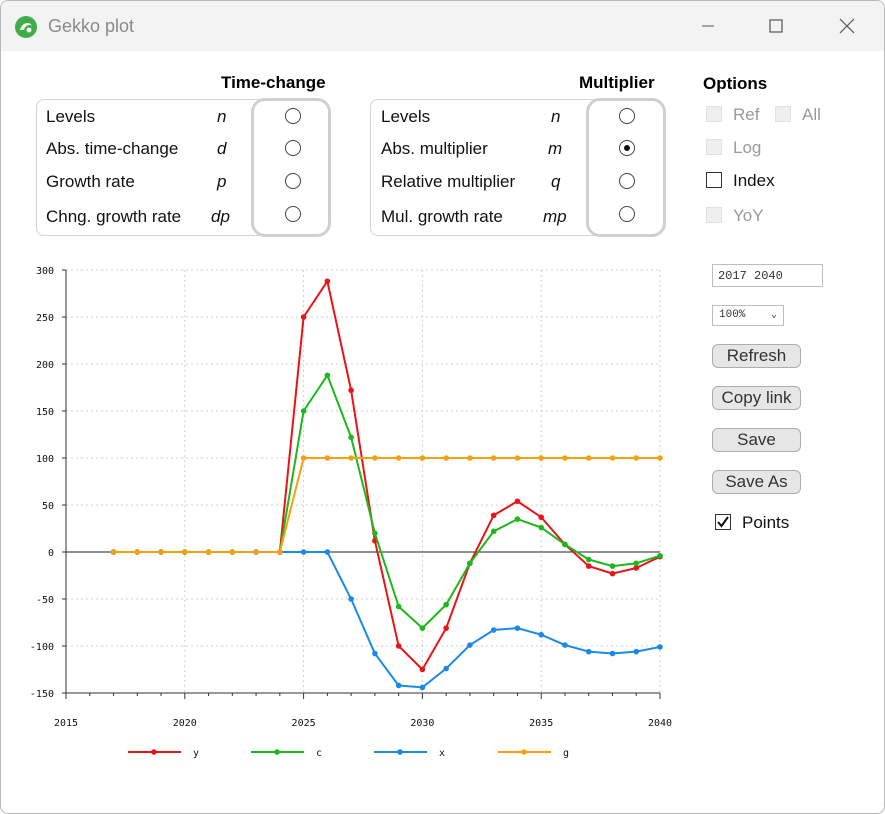 This screenshot has height=814, width=885. What do you see at coordinates (442, 753) in the screenshot?
I see `legend-label-x: x` at bounding box center [442, 753].